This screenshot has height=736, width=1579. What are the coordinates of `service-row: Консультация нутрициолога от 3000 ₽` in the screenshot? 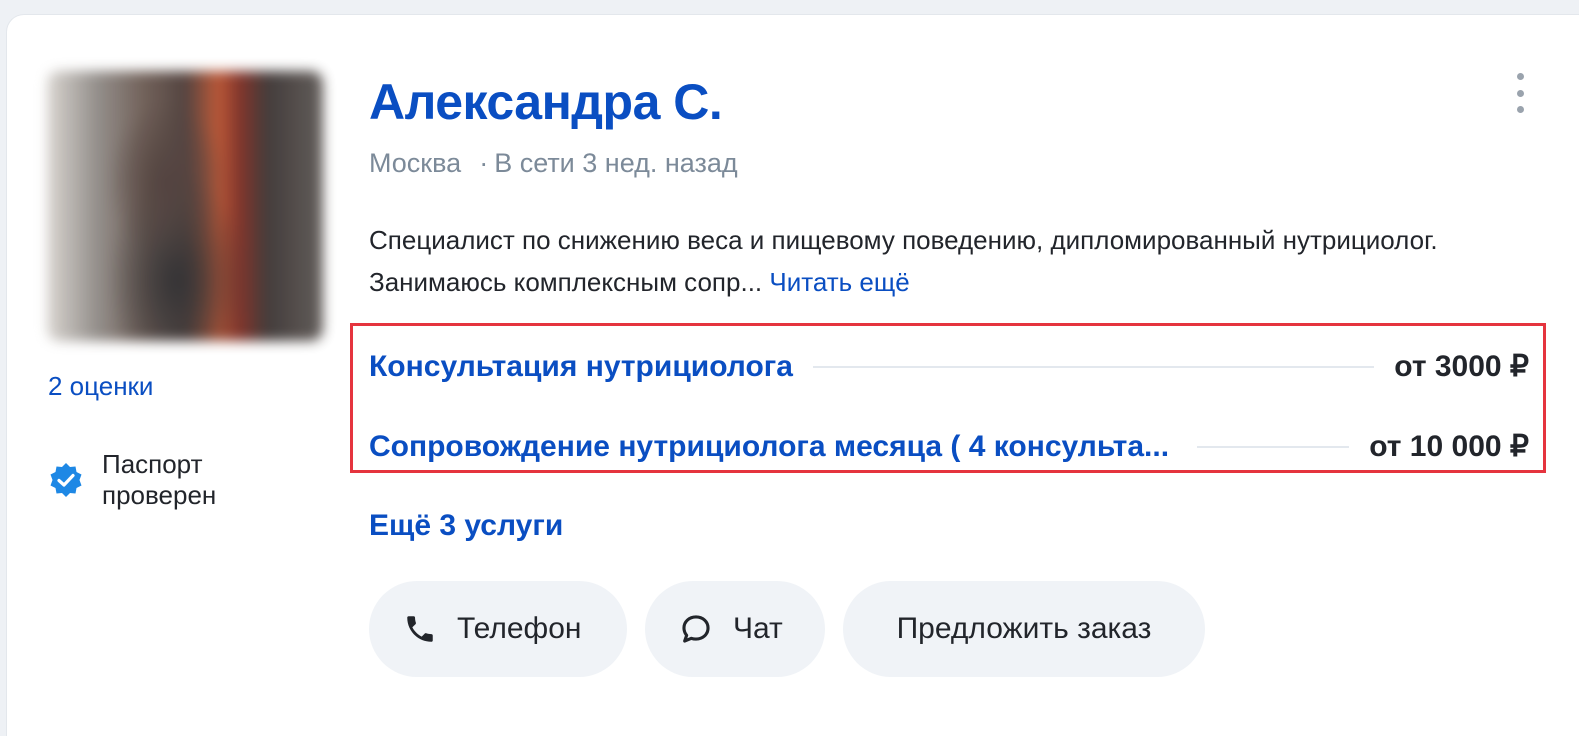 It's located at (949, 366).